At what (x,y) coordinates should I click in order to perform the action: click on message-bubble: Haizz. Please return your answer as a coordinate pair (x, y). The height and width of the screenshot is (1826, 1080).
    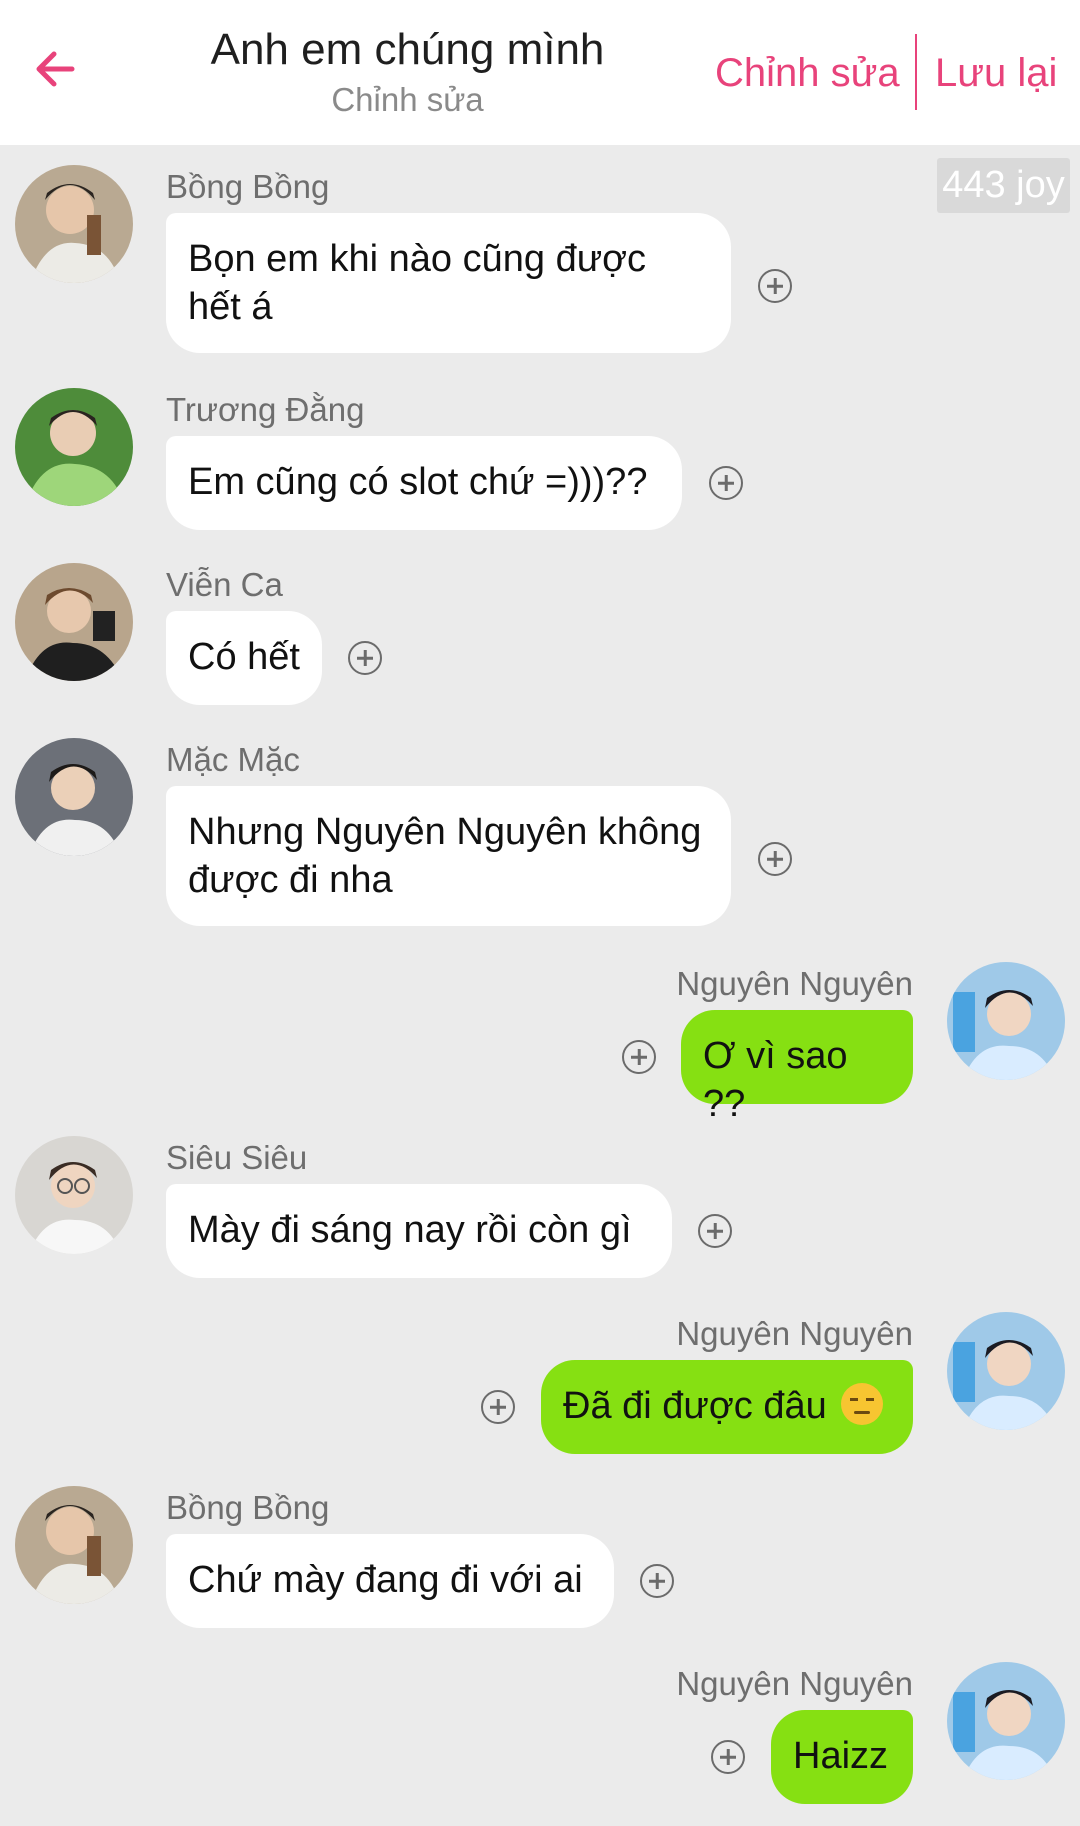
    Looking at the image, I should click on (842, 1757).